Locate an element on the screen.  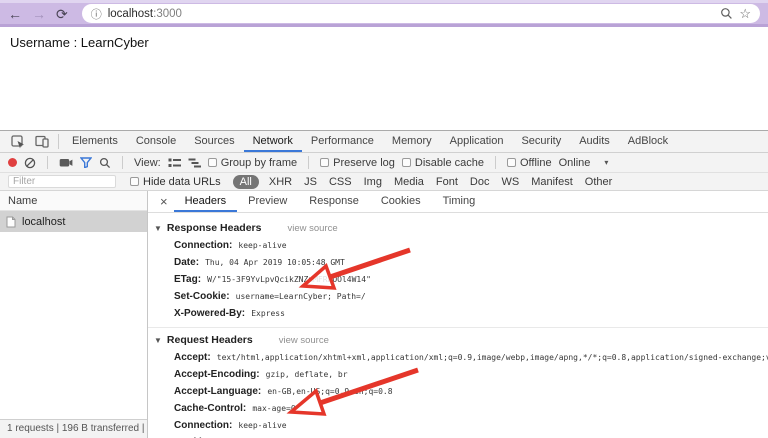
offline-checkbox: Offline is located at coordinates (529, 162).